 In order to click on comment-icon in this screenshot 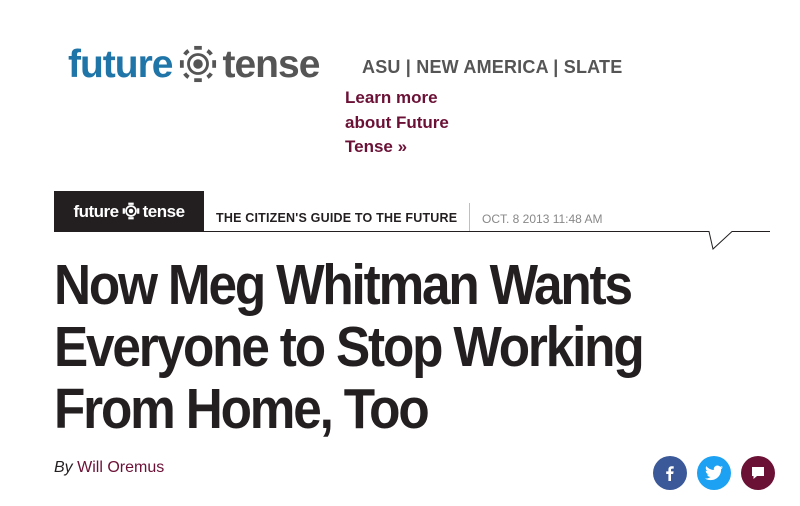, I will do `click(758, 473)`.